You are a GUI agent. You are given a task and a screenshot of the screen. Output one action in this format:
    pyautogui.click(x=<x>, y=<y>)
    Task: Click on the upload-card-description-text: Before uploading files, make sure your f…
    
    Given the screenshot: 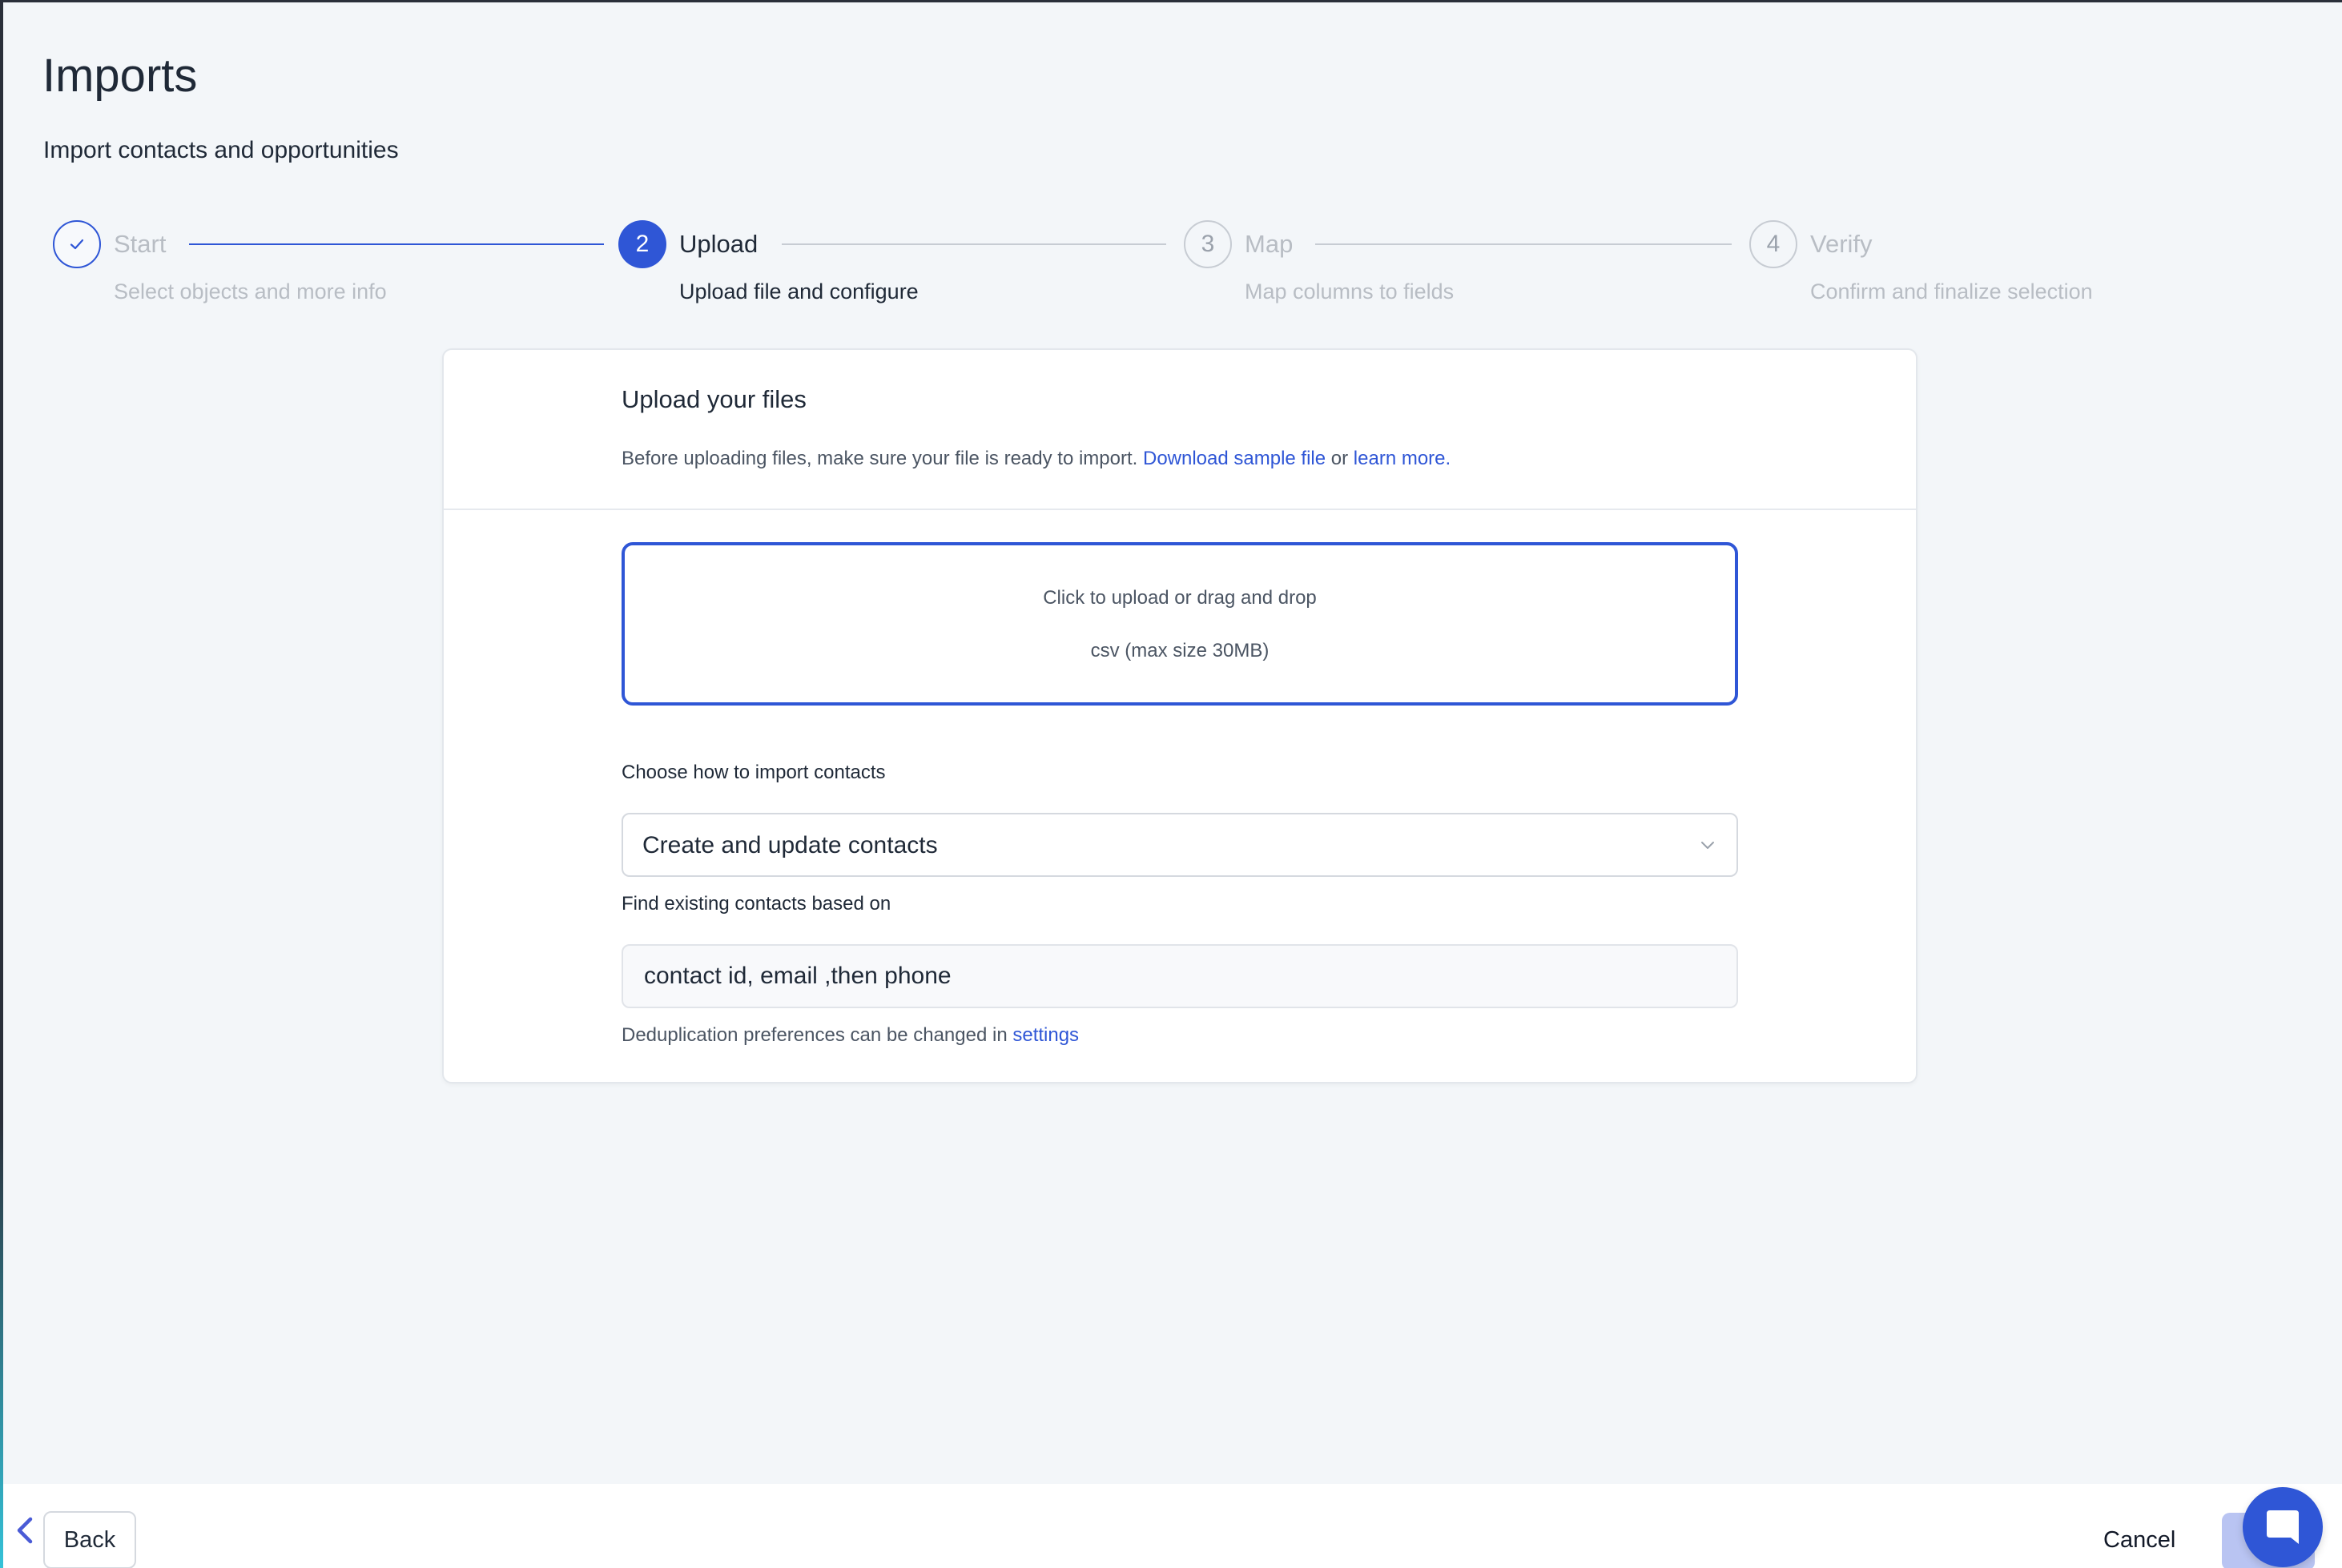 What is the action you would take?
    pyautogui.click(x=883, y=458)
    